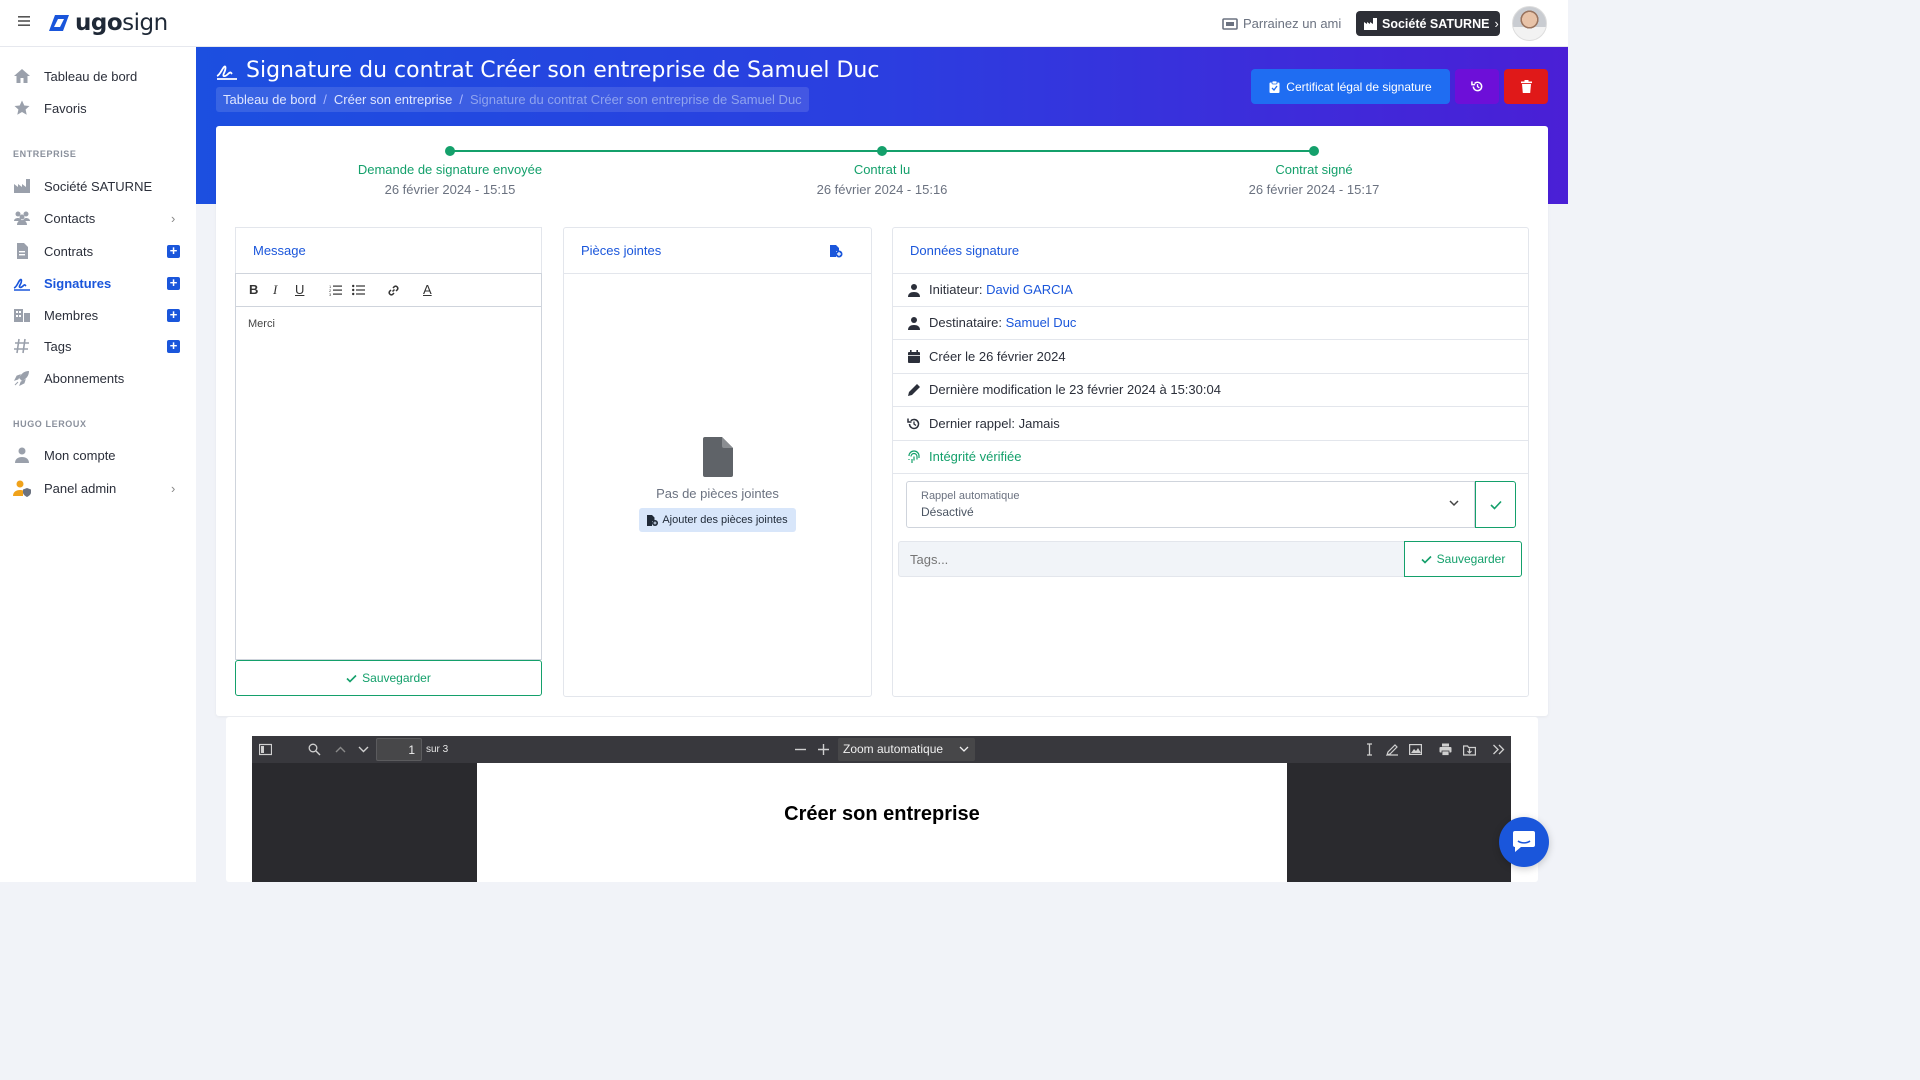 This screenshot has height=1080, width=1920. What do you see at coordinates (1463, 559) in the screenshot?
I see `save-tags-button: Sauvegarder` at bounding box center [1463, 559].